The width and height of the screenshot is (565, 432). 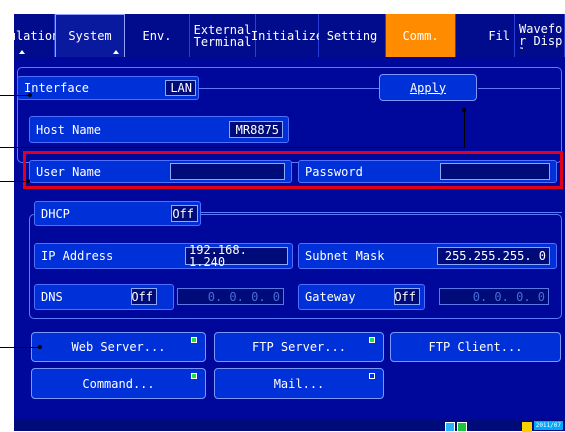 What do you see at coordinates (345, 256) in the screenshot?
I see `subnet-mask-label: Subnet Mask` at bounding box center [345, 256].